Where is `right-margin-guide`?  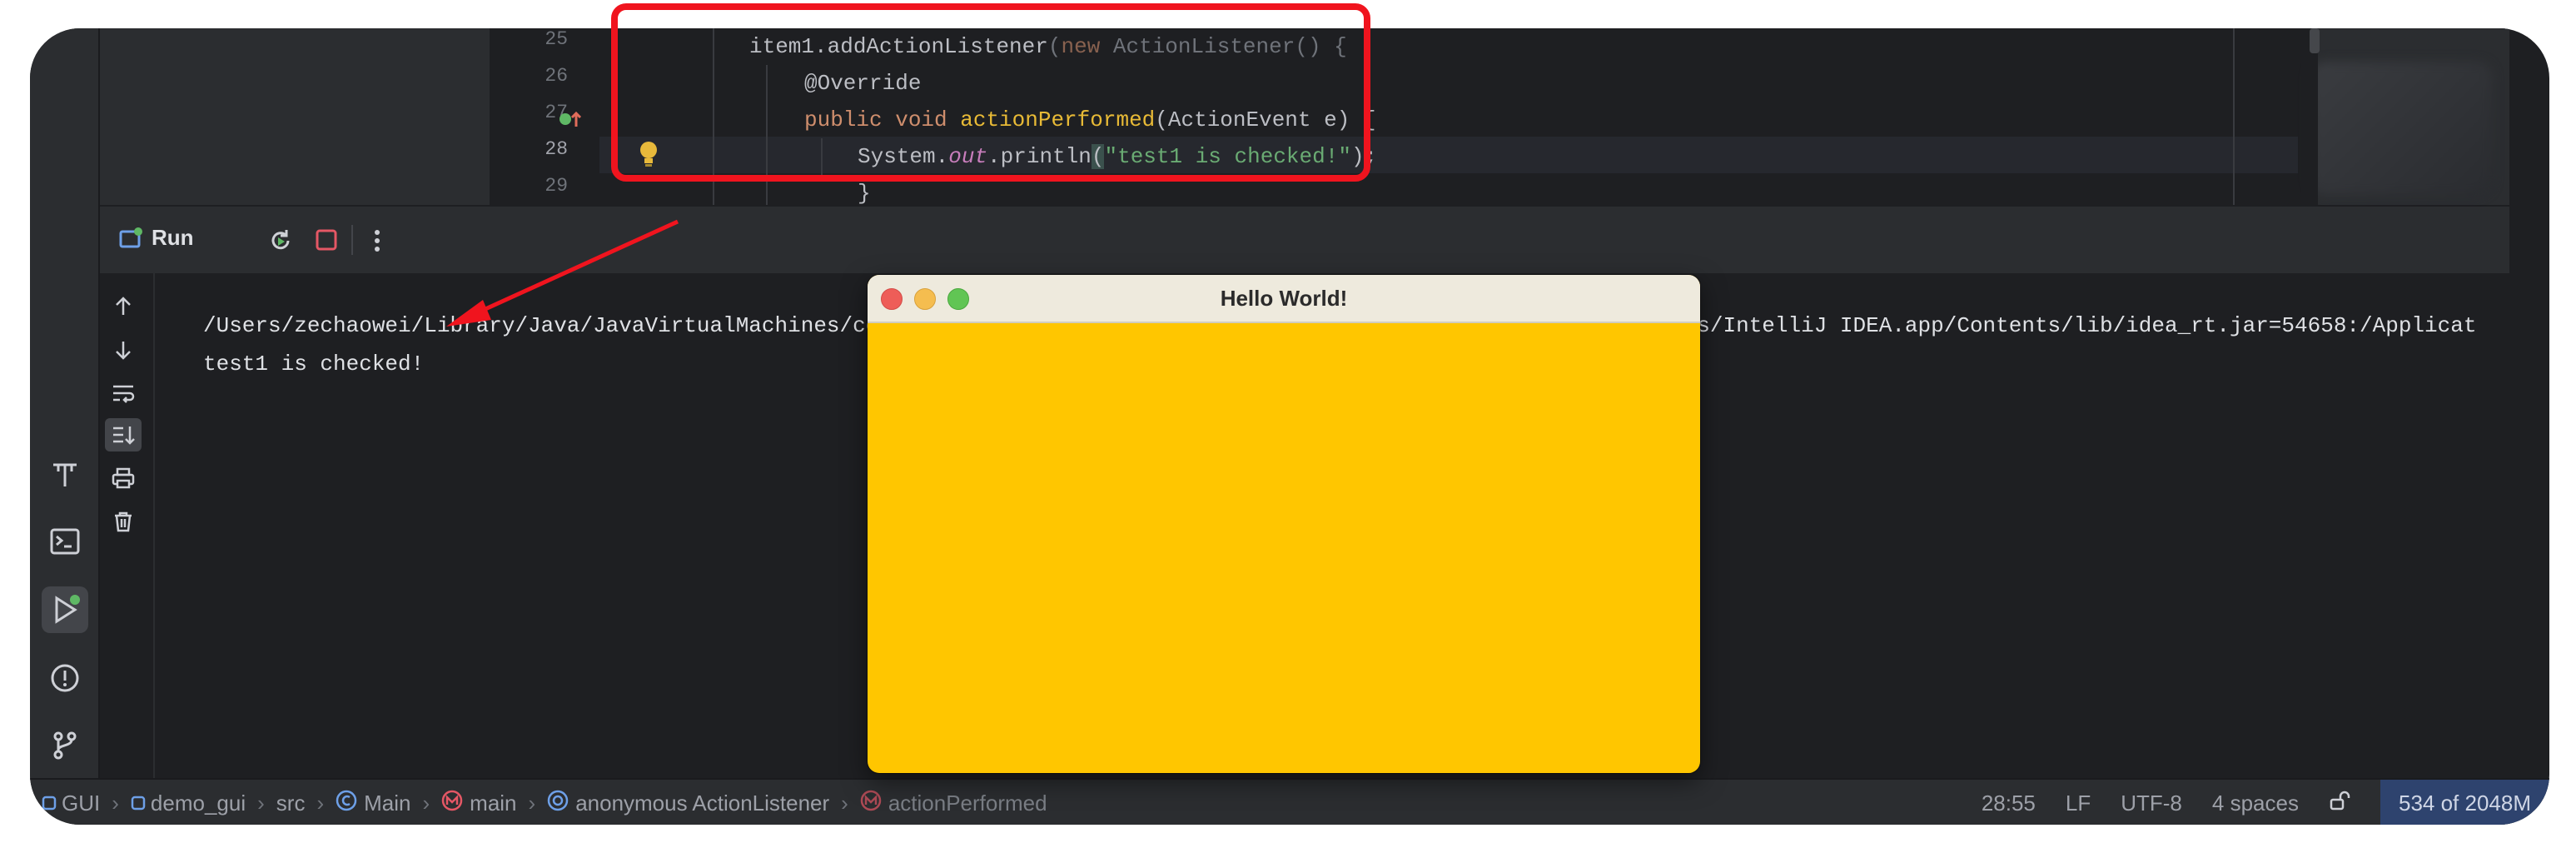
right-margin-guide is located at coordinates (2234, 116).